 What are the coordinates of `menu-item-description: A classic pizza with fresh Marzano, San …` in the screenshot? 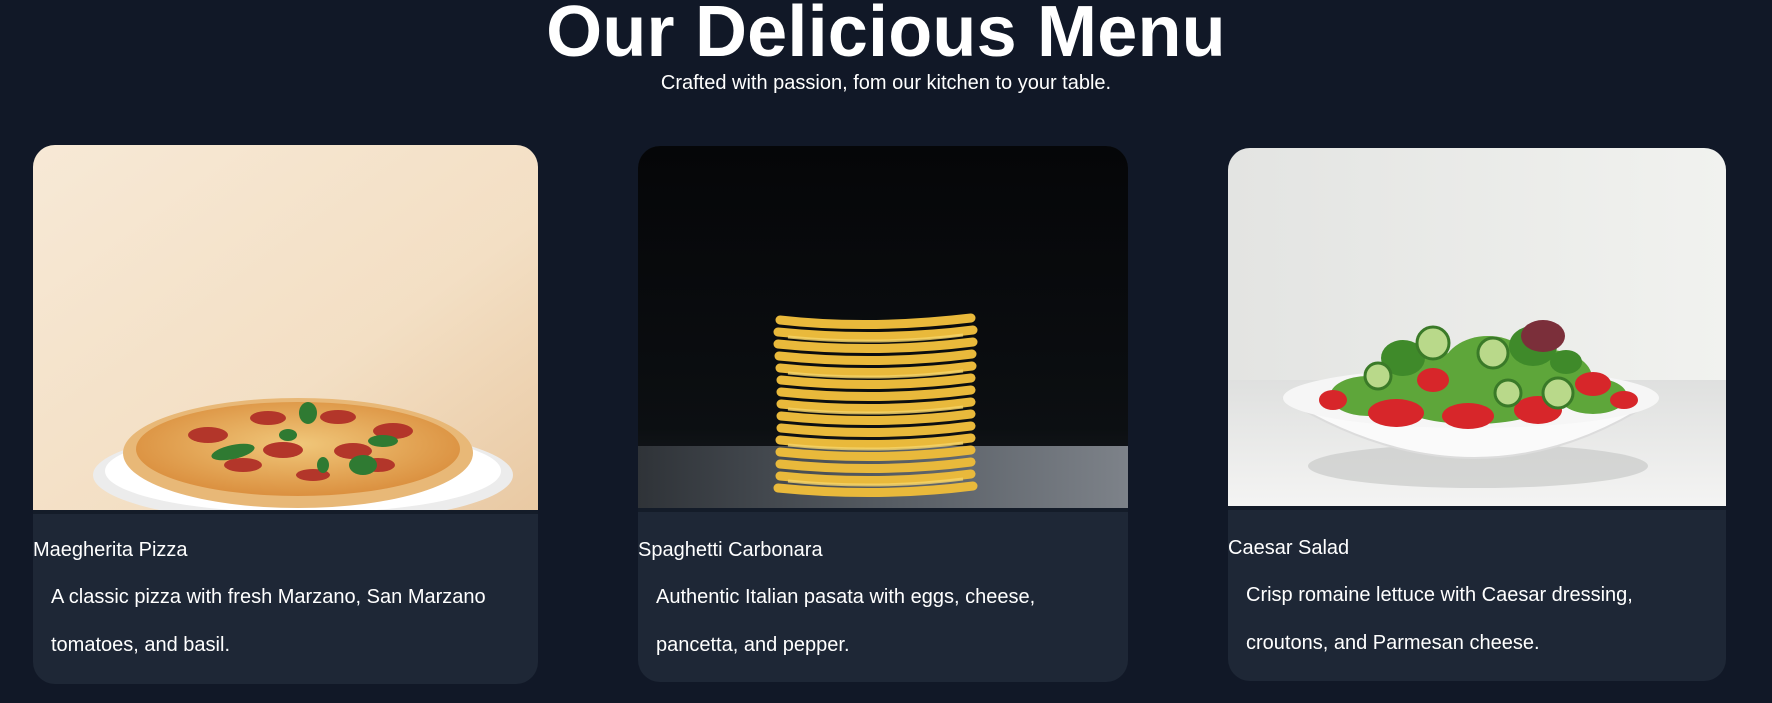 It's located at (268, 621).